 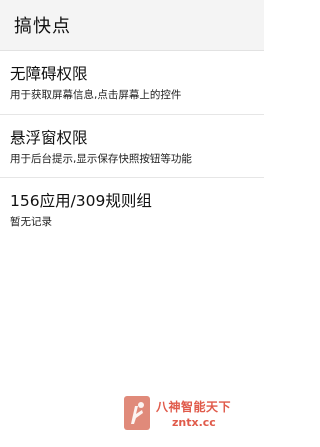 What do you see at coordinates (132, 25) in the screenshot?
I see `app-bar: 搞快点` at bounding box center [132, 25].